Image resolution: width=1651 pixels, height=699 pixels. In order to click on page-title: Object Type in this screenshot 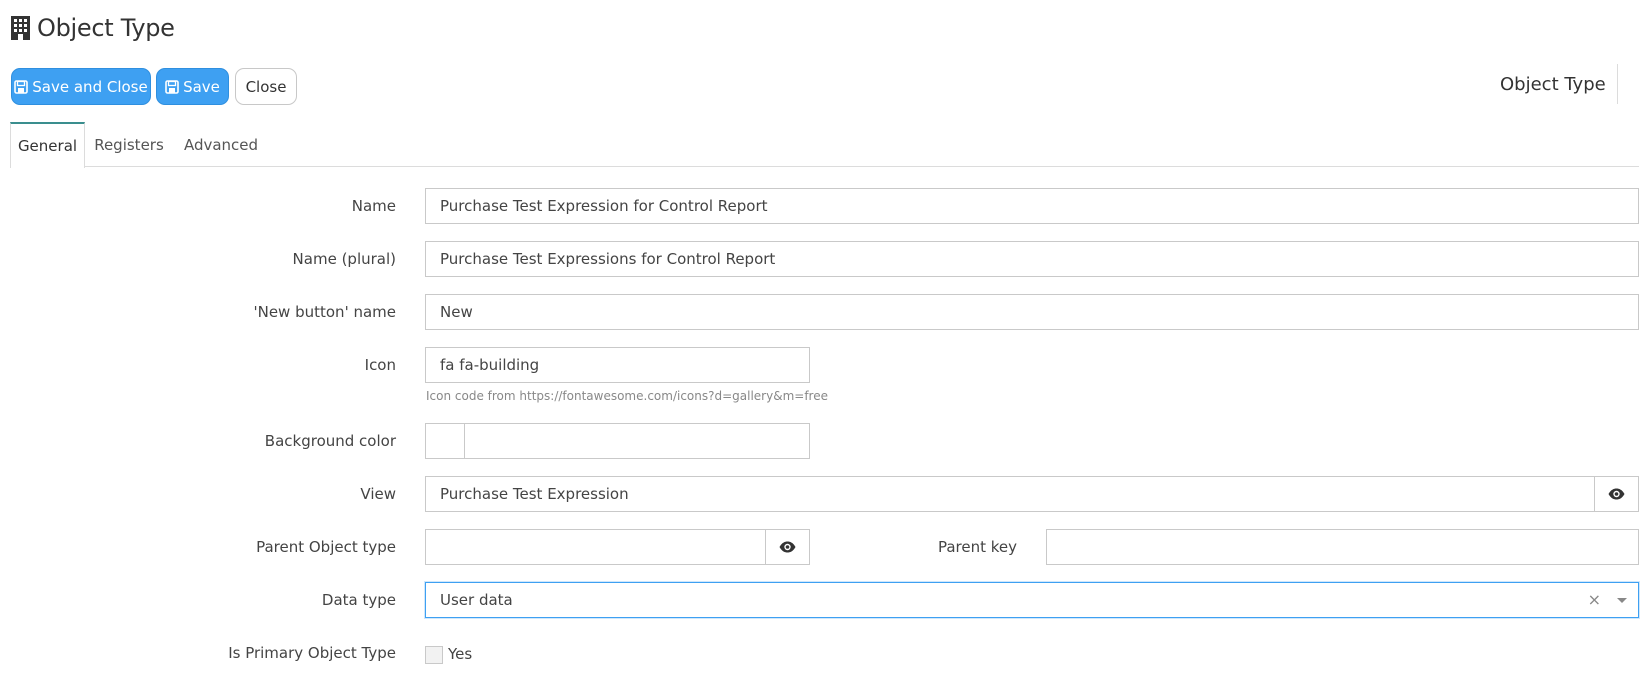, I will do `click(92, 28)`.